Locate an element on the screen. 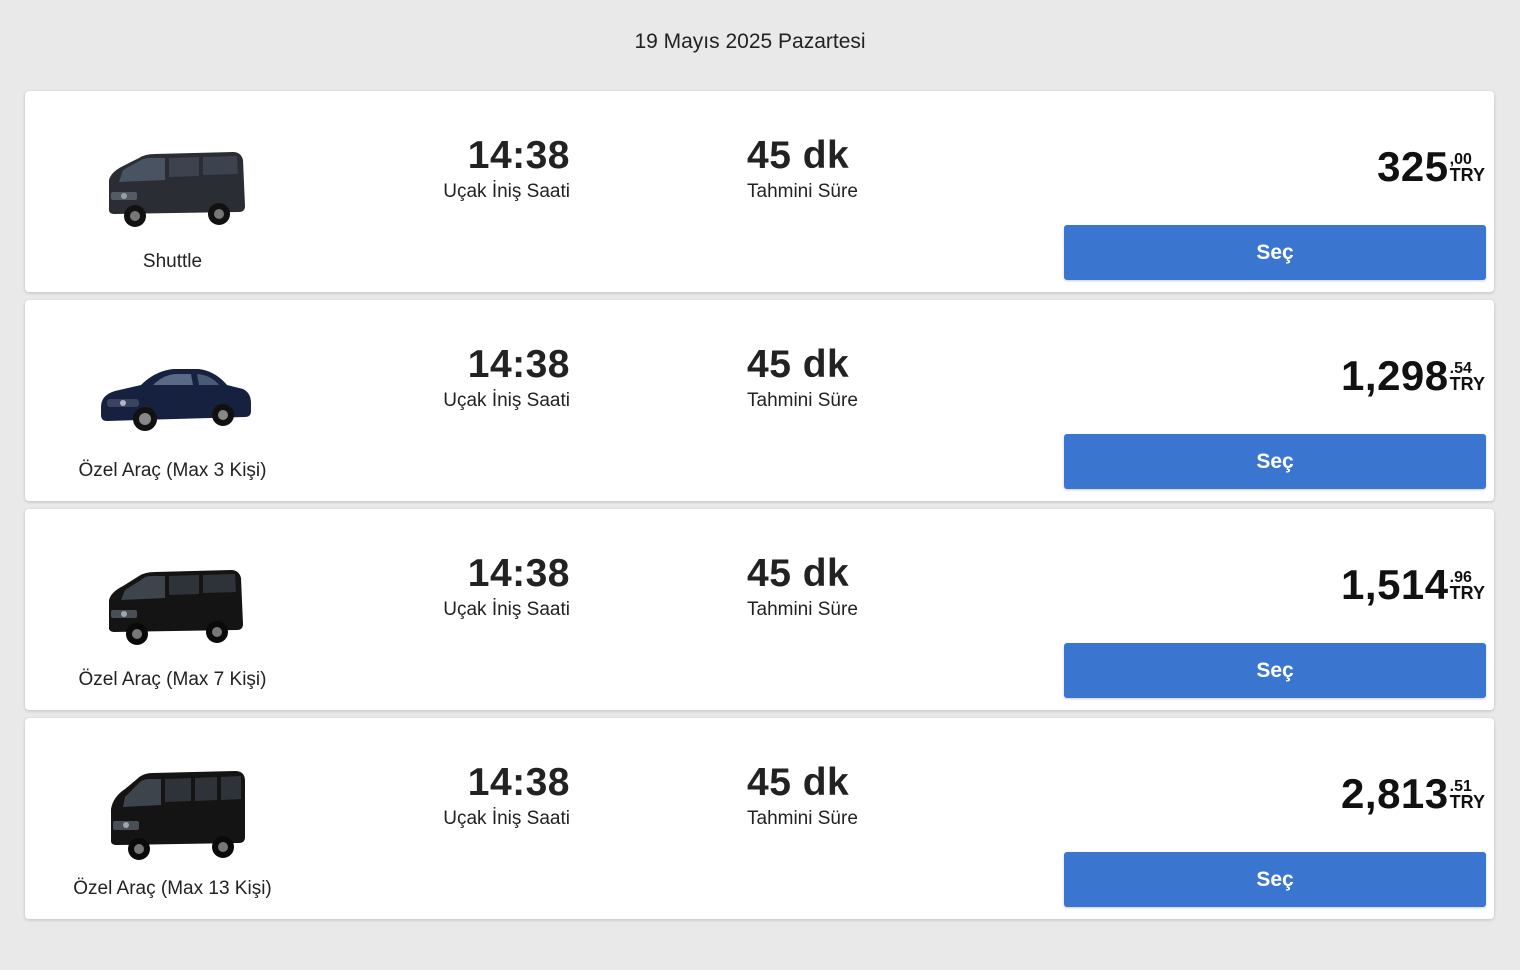  vehicle-section: Özel Araç (Max 3 Kişi) is located at coordinates (172, 400).